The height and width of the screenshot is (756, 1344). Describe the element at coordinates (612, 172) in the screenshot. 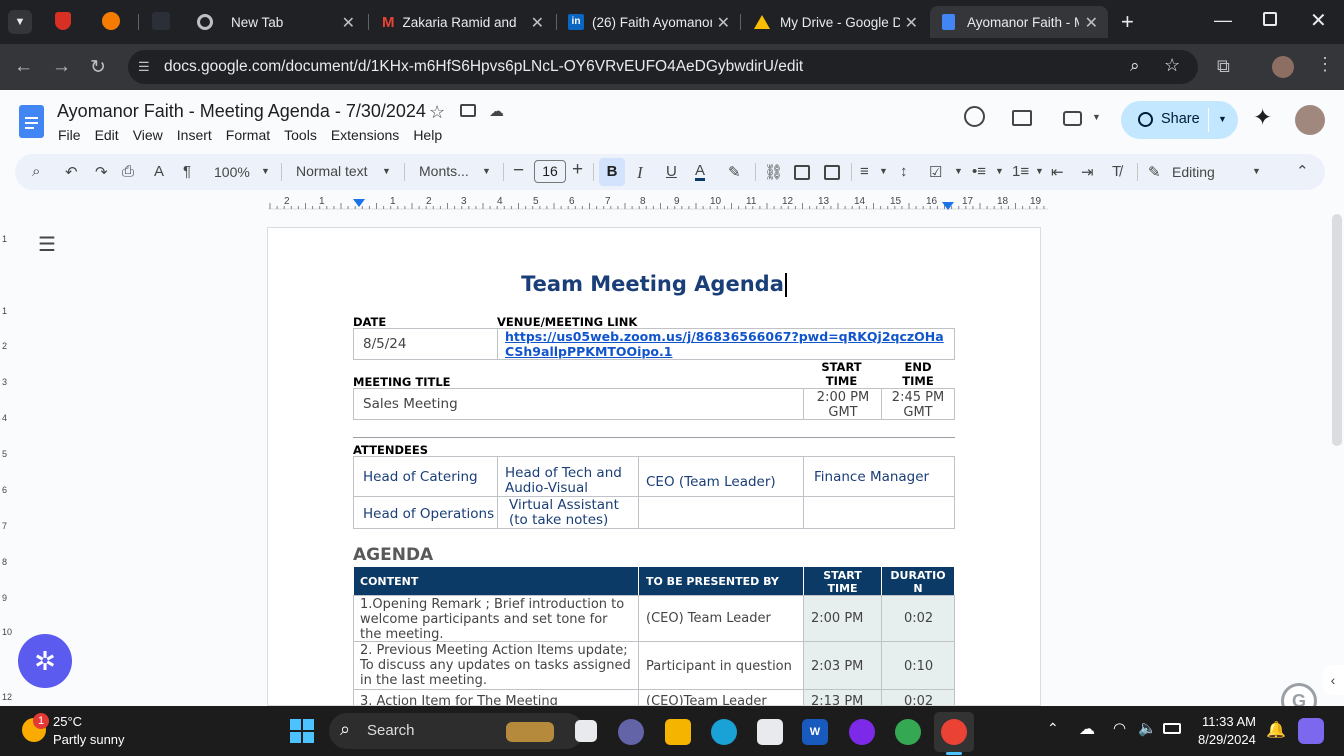

I see `bold-icon: B` at that location.